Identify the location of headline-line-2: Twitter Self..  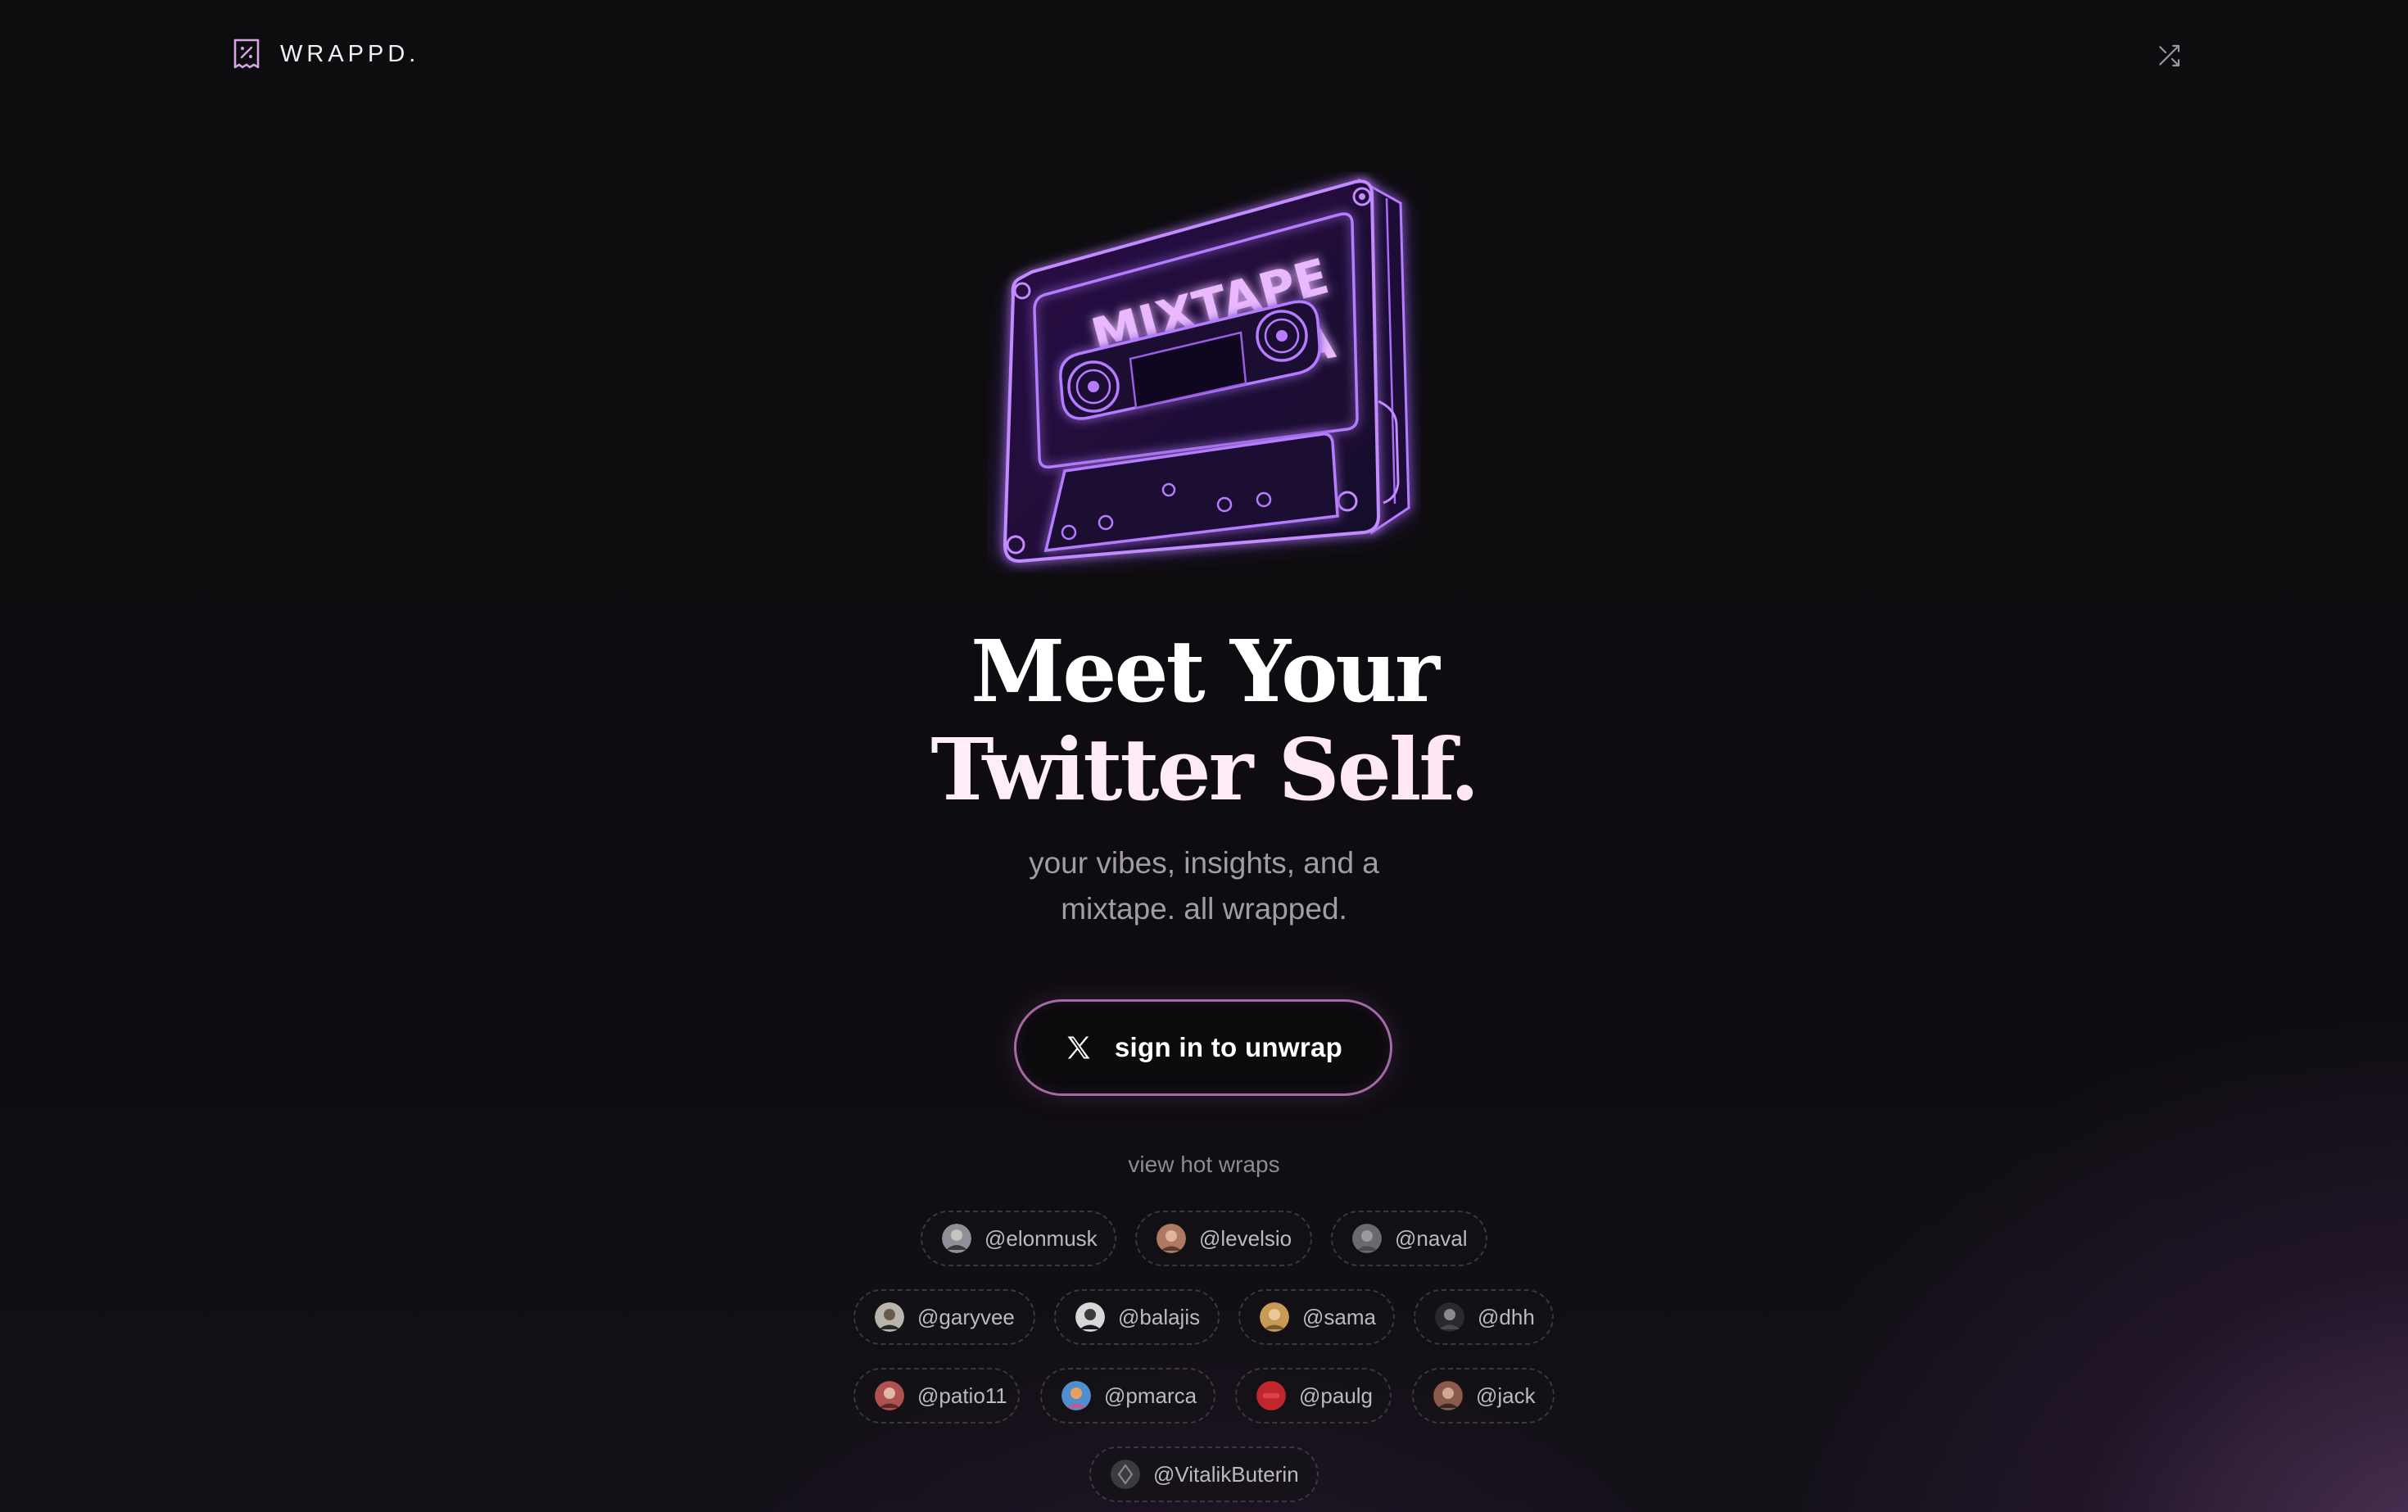
(1204, 770).